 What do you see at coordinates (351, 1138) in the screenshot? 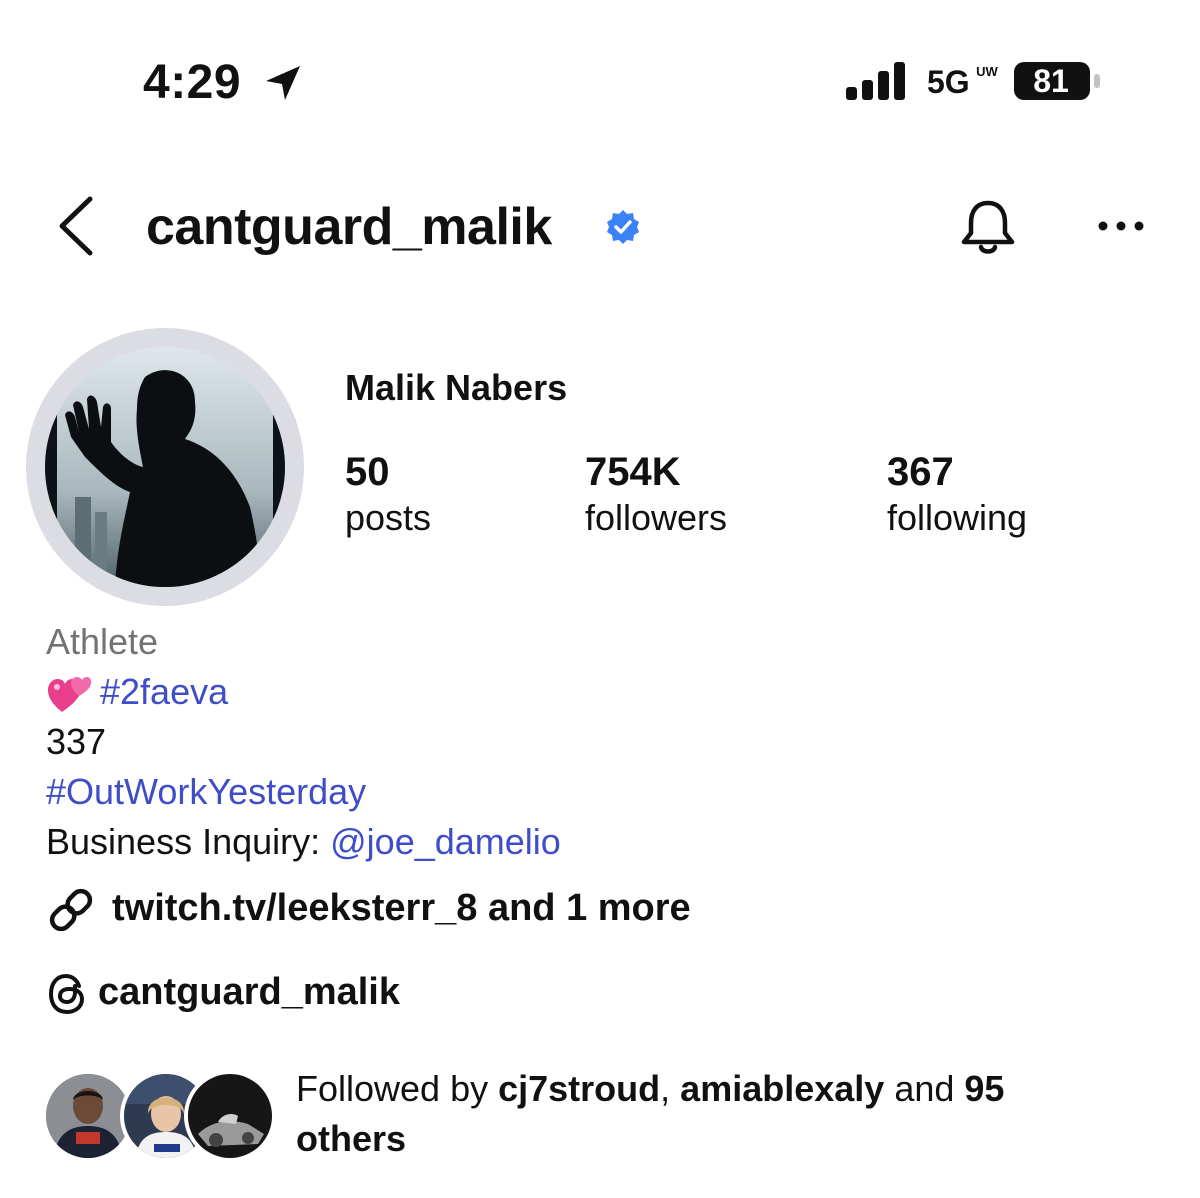
I see `followed-by-suffix: others` at bounding box center [351, 1138].